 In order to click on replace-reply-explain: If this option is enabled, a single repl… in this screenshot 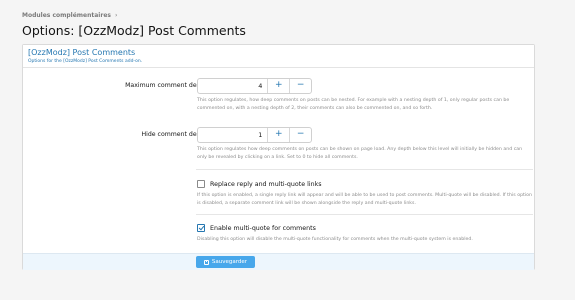, I will do `click(365, 199)`.